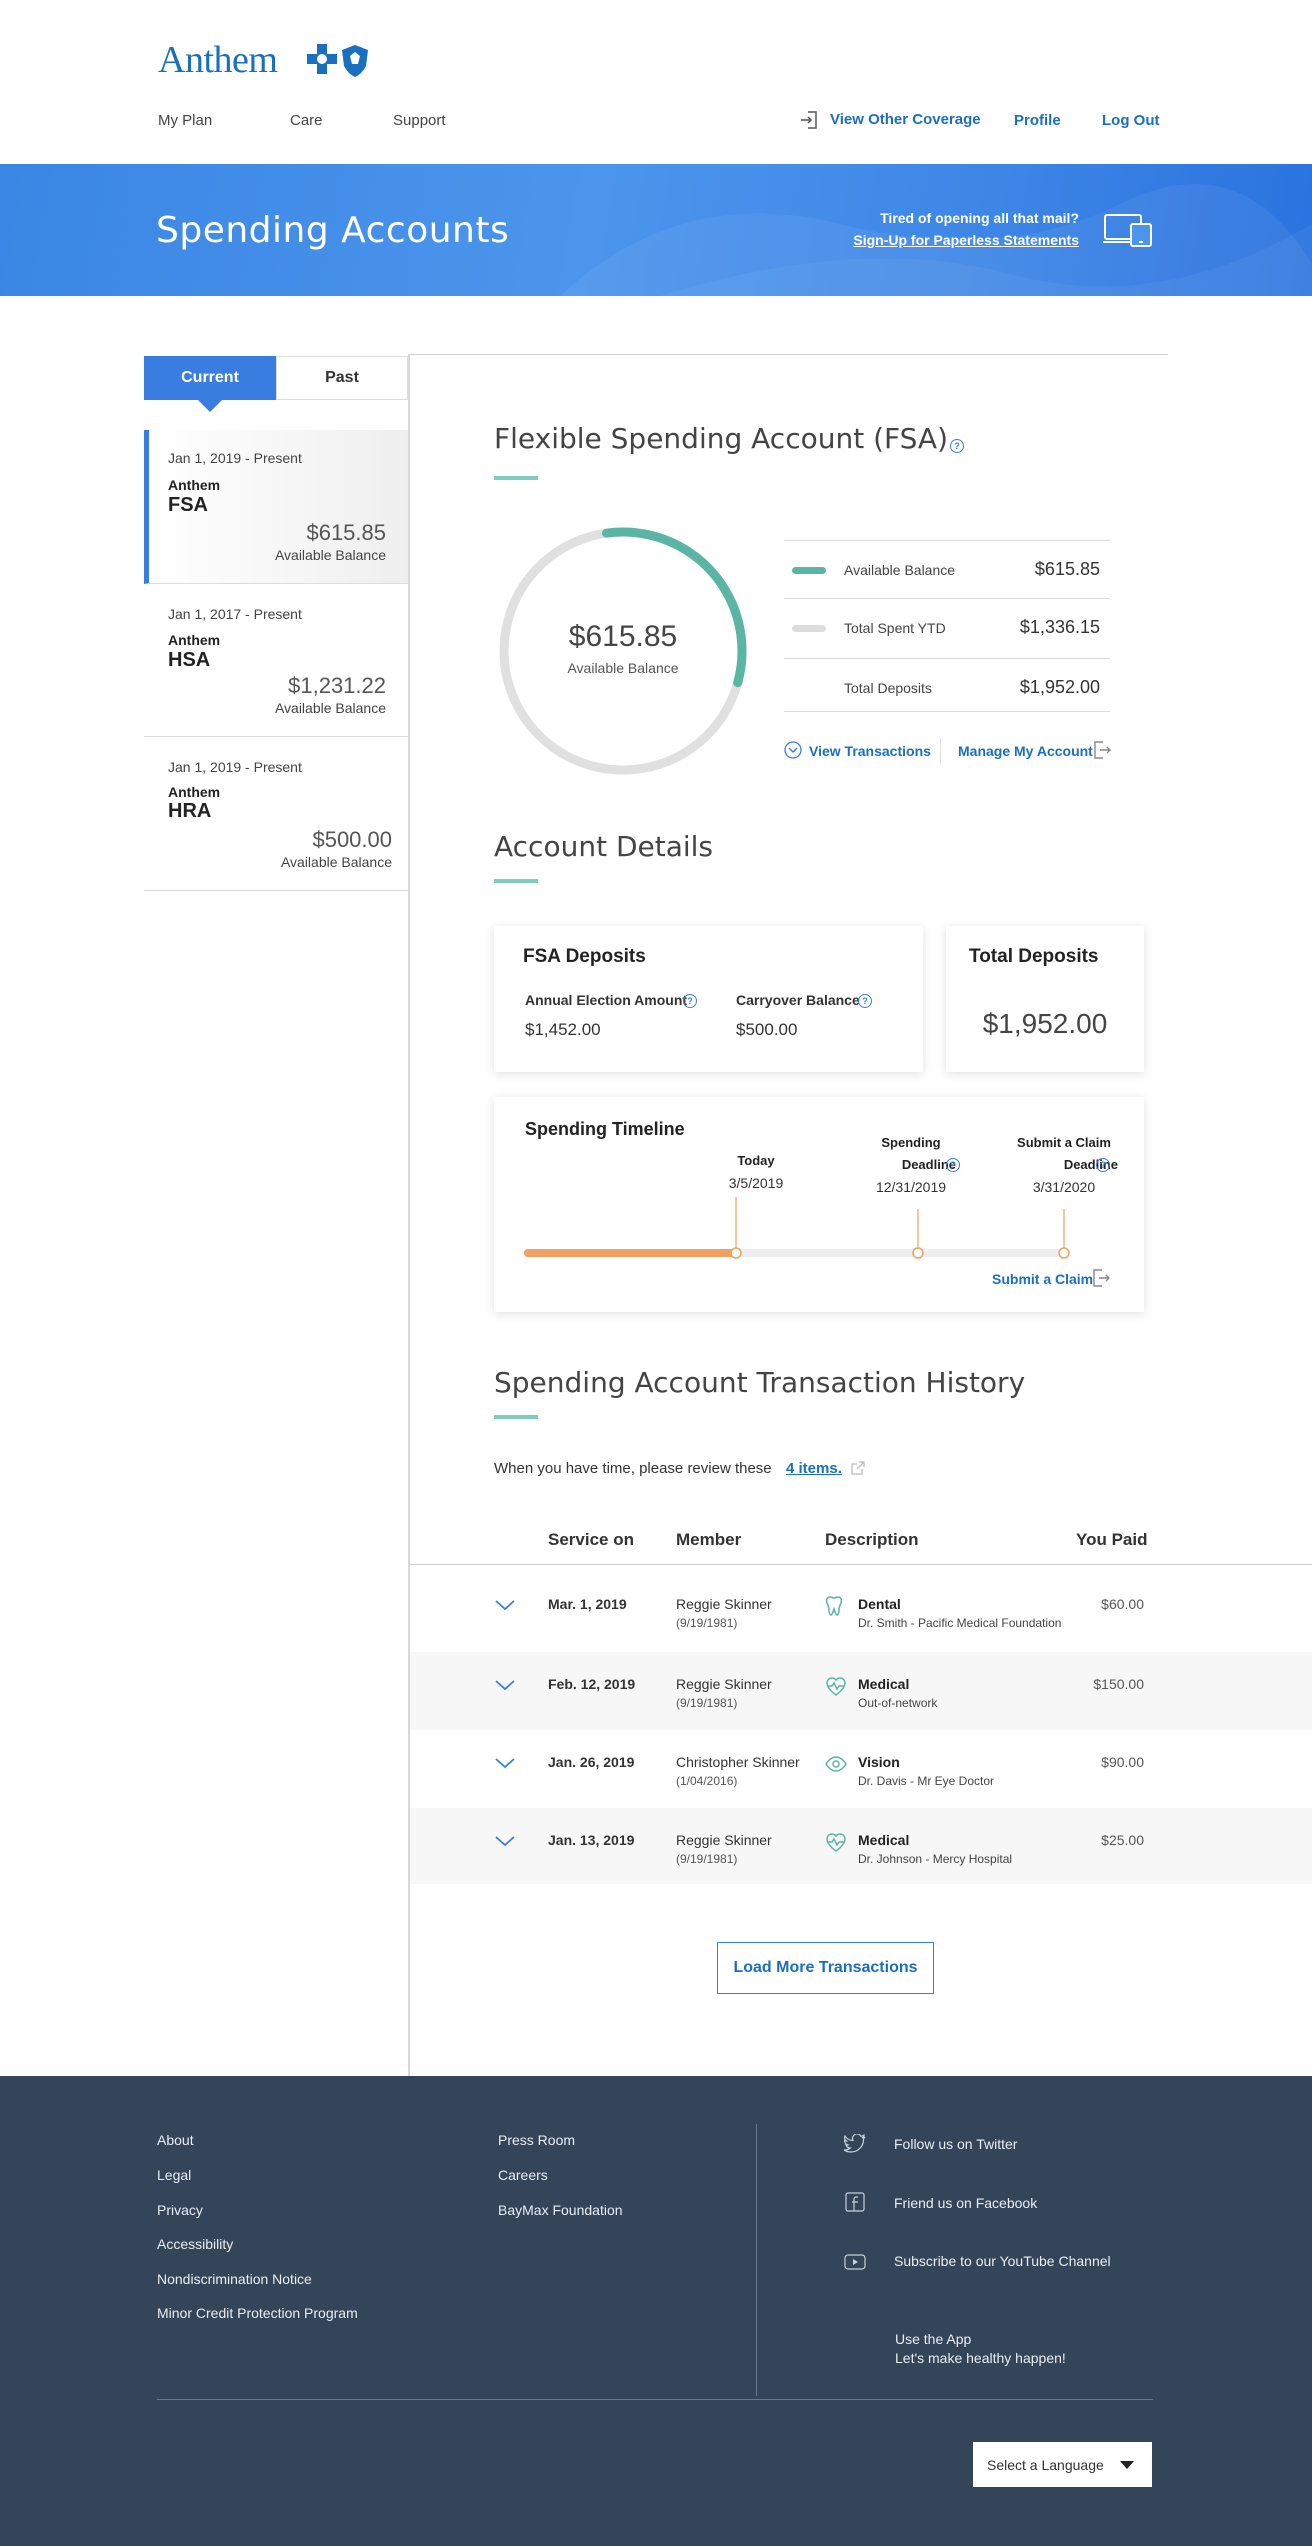  What do you see at coordinates (918, 1253) in the screenshot?
I see `timeline-spending-deadline-marker` at bounding box center [918, 1253].